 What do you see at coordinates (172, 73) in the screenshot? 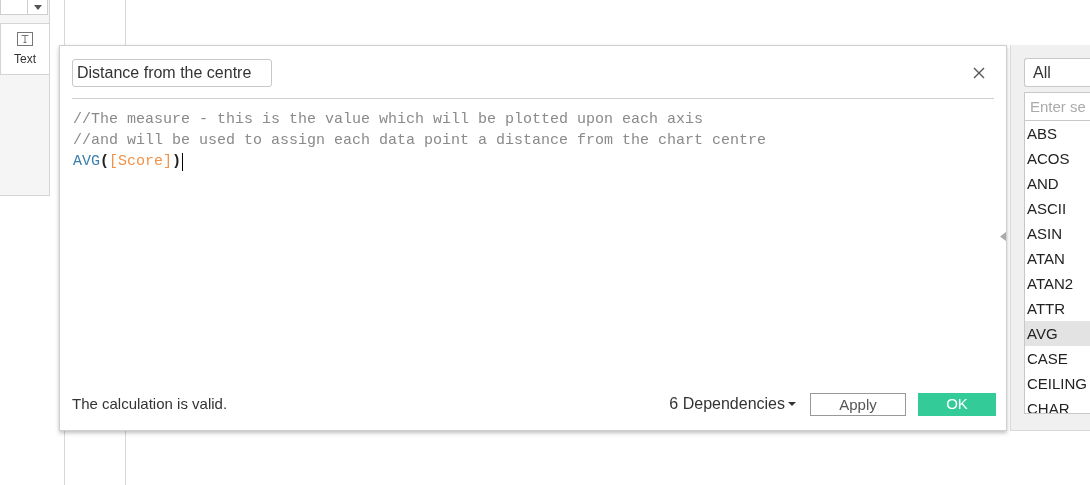
I see `name-field: Distance from the centre` at bounding box center [172, 73].